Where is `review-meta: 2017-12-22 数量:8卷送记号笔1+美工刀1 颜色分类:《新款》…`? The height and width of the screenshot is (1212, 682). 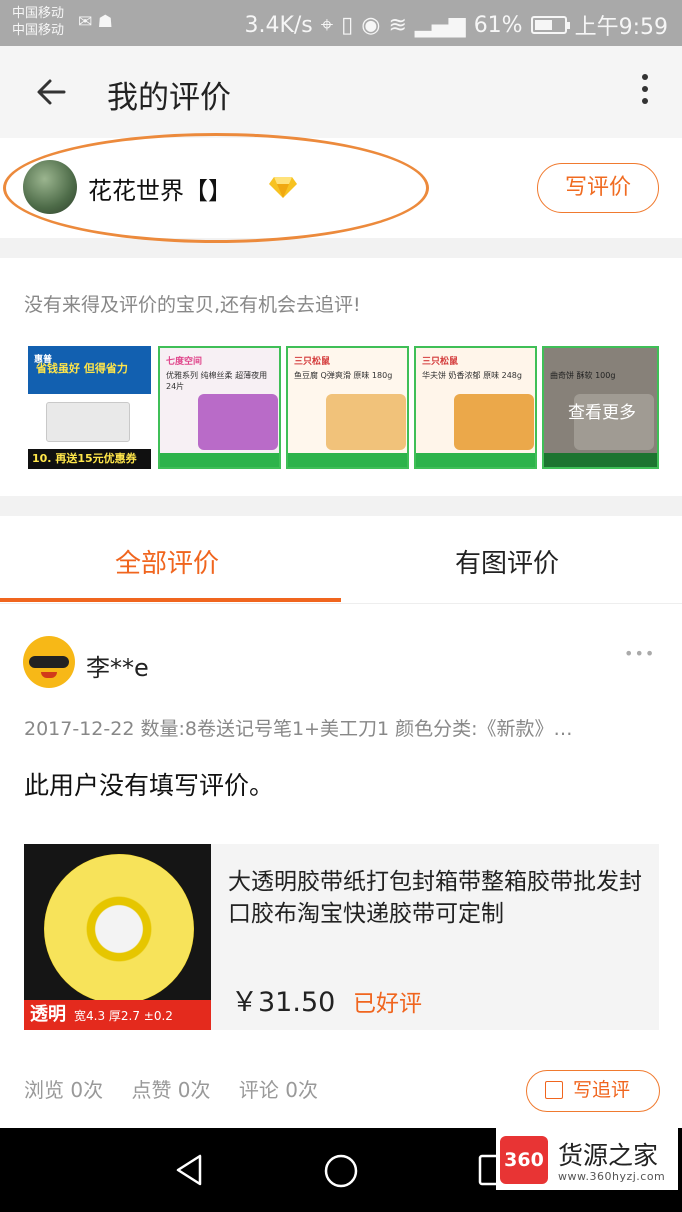 review-meta: 2017-12-22 数量:8卷送记号笔1+美工刀1 颜色分类:《新款》… is located at coordinates (298, 729).